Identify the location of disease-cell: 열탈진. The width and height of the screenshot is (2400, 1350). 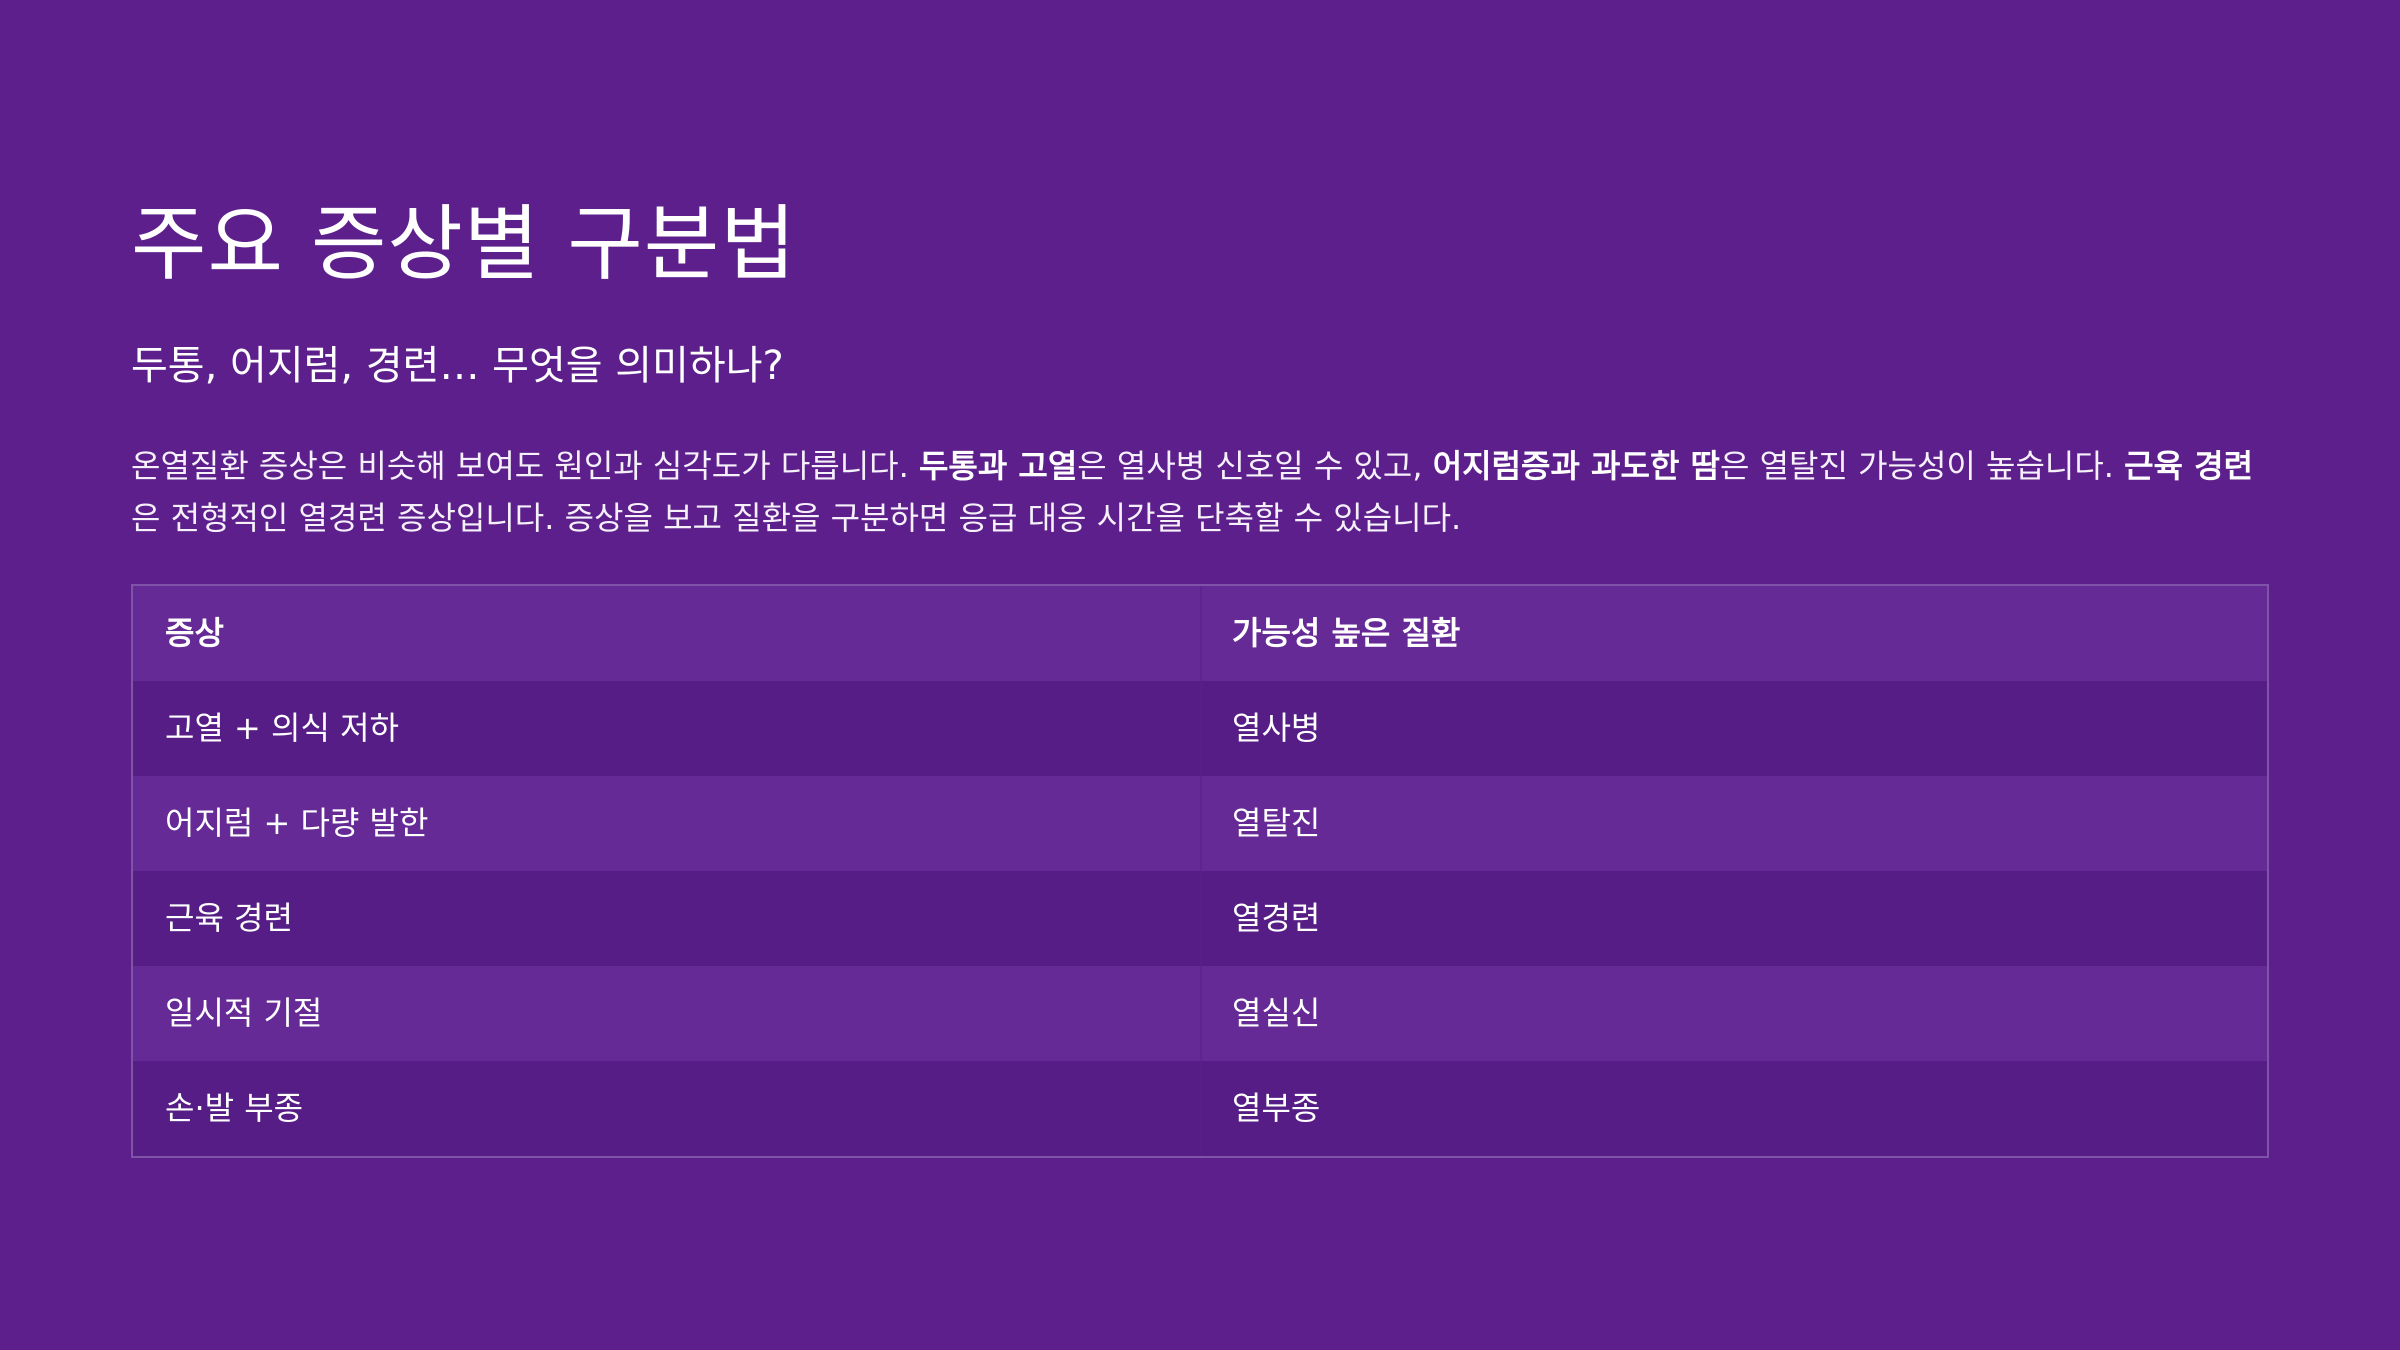
(1276, 823).